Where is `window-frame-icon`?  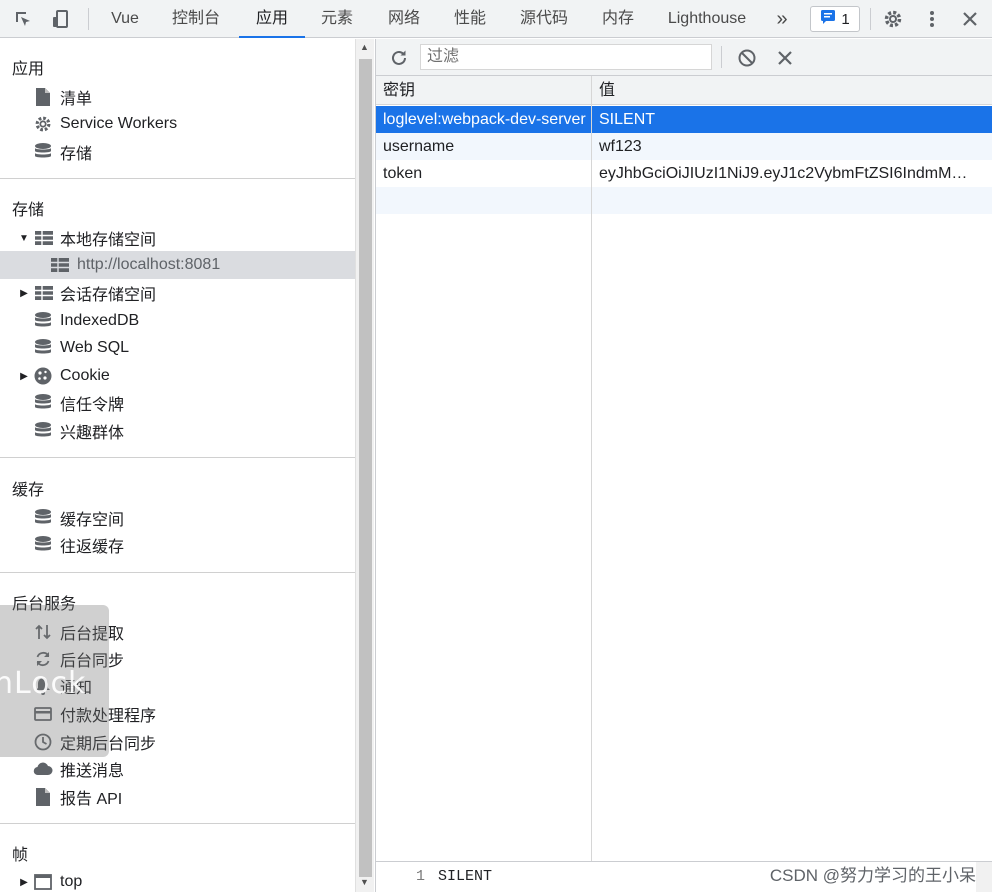
window-frame-icon is located at coordinates (43, 882).